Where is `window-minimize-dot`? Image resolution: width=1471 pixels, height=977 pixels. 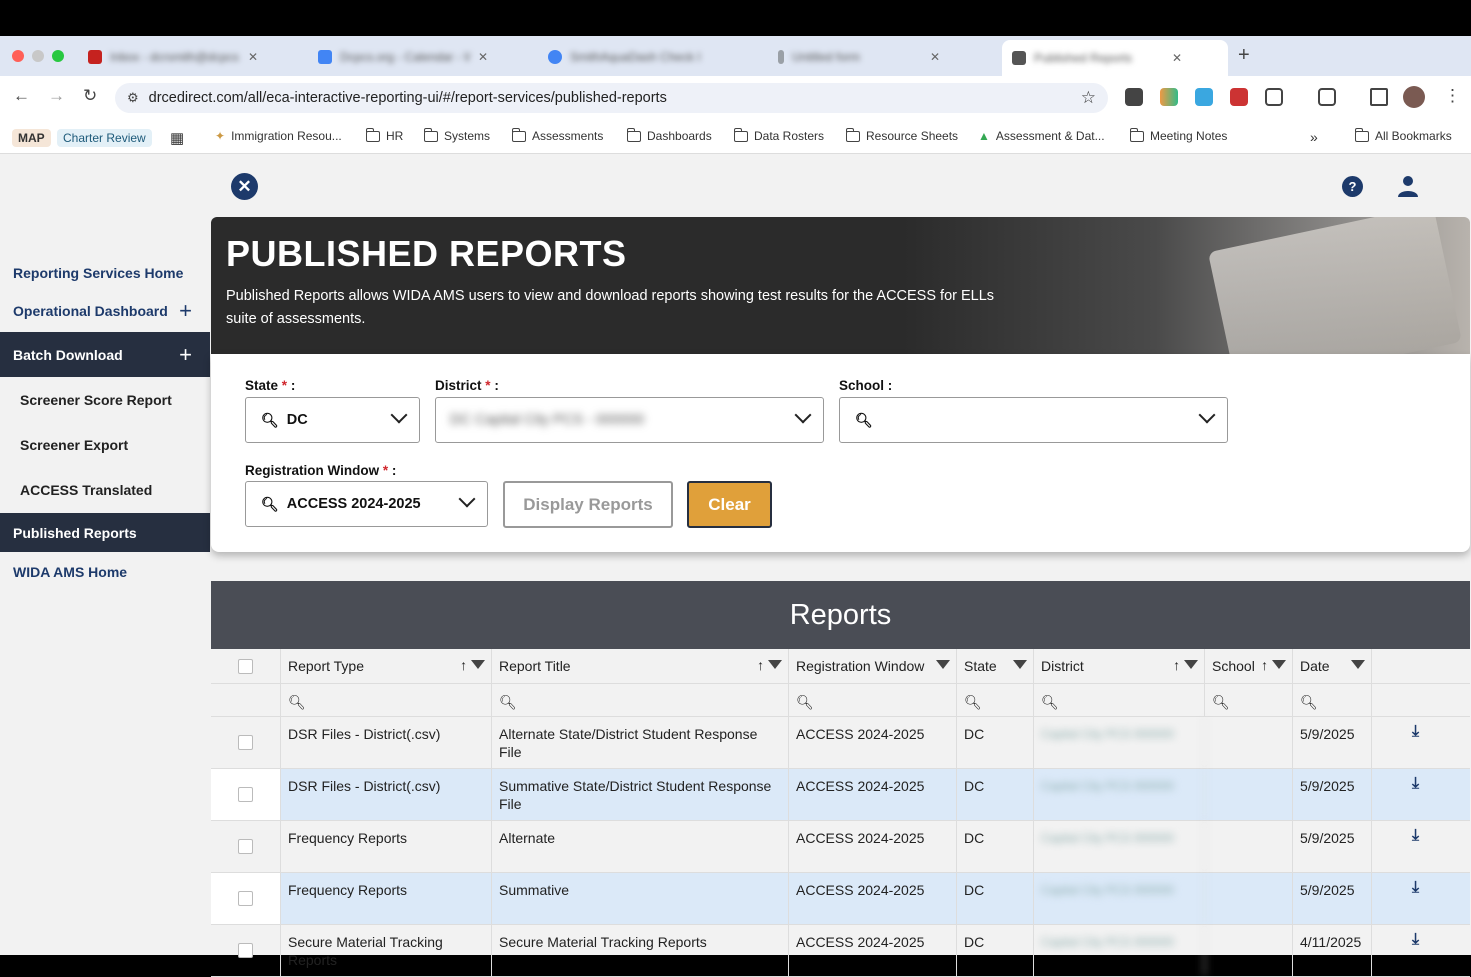
window-minimize-dot is located at coordinates (38, 56).